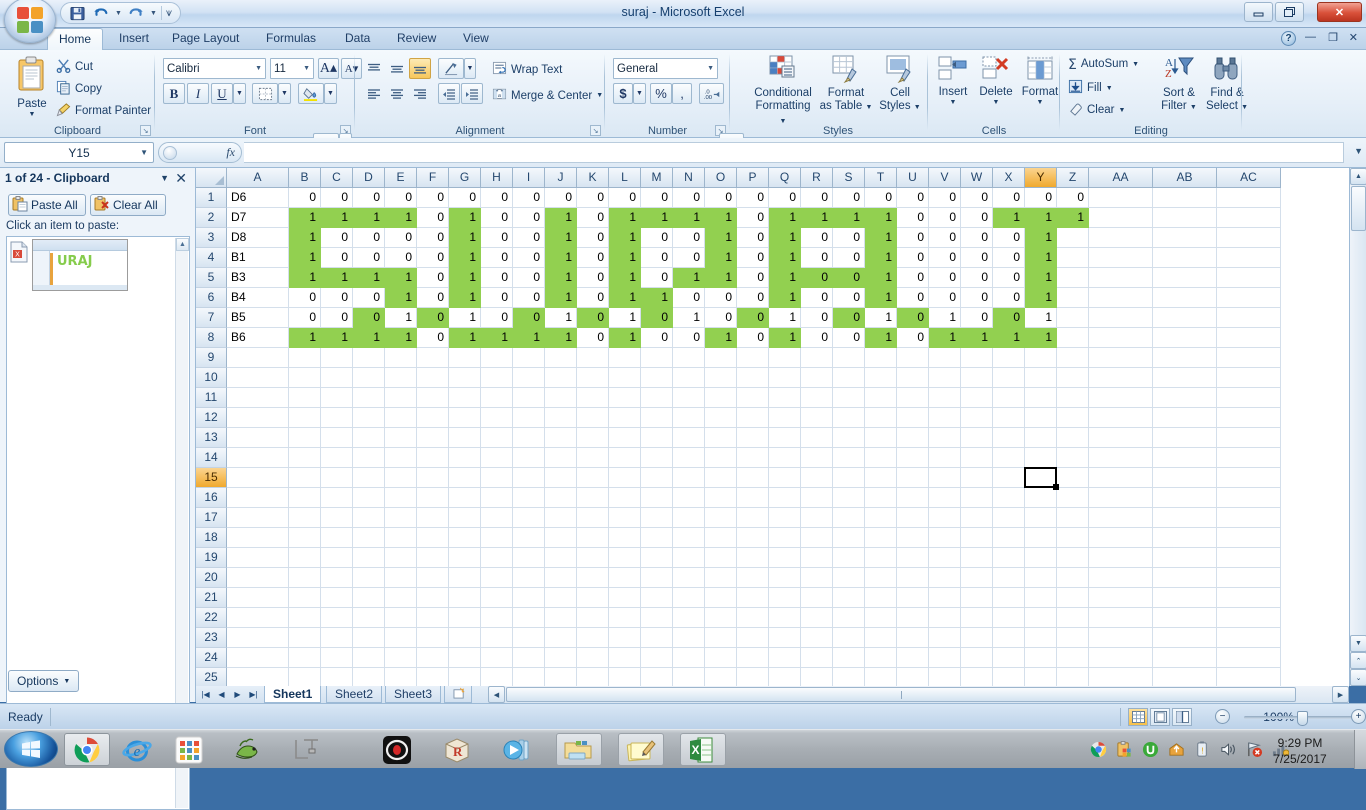 The image size is (1366, 810). Describe the element at coordinates (561, 378) in the screenshot. I see `cell-J10` at that location.